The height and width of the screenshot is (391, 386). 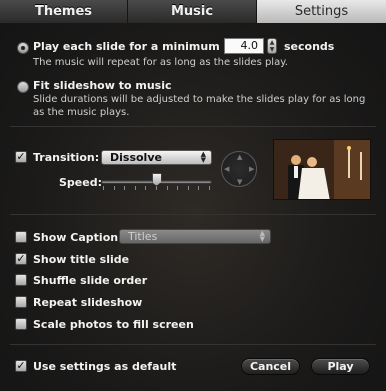 I want to click on speed-slider-ticks, so click(x=156, y=188).